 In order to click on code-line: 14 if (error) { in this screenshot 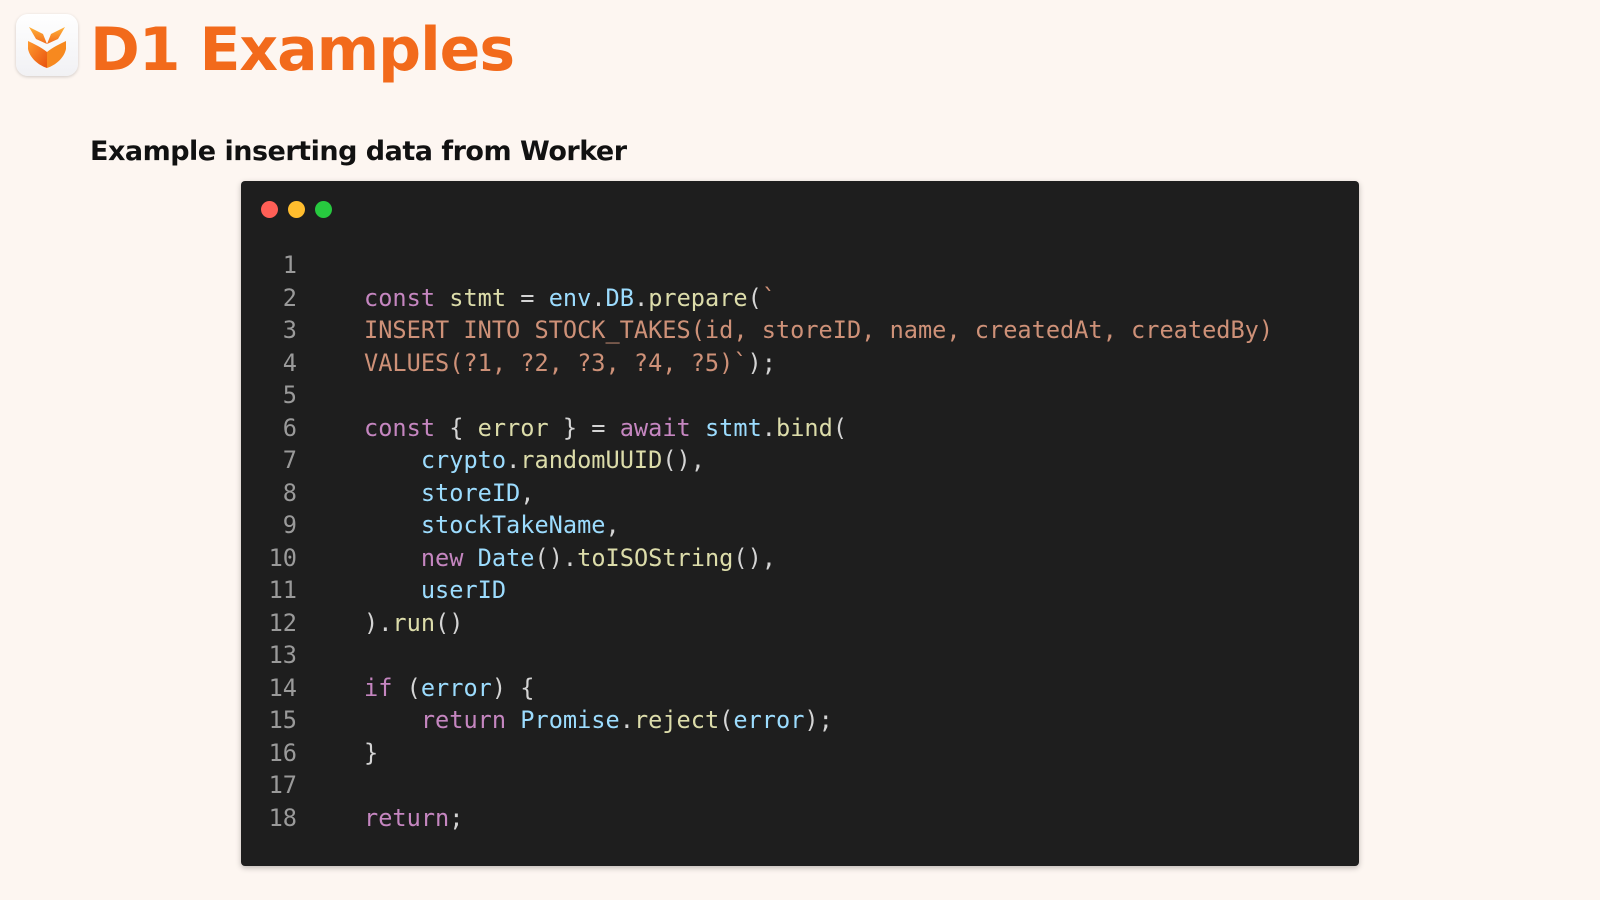, I will do `click(800, 688)`.